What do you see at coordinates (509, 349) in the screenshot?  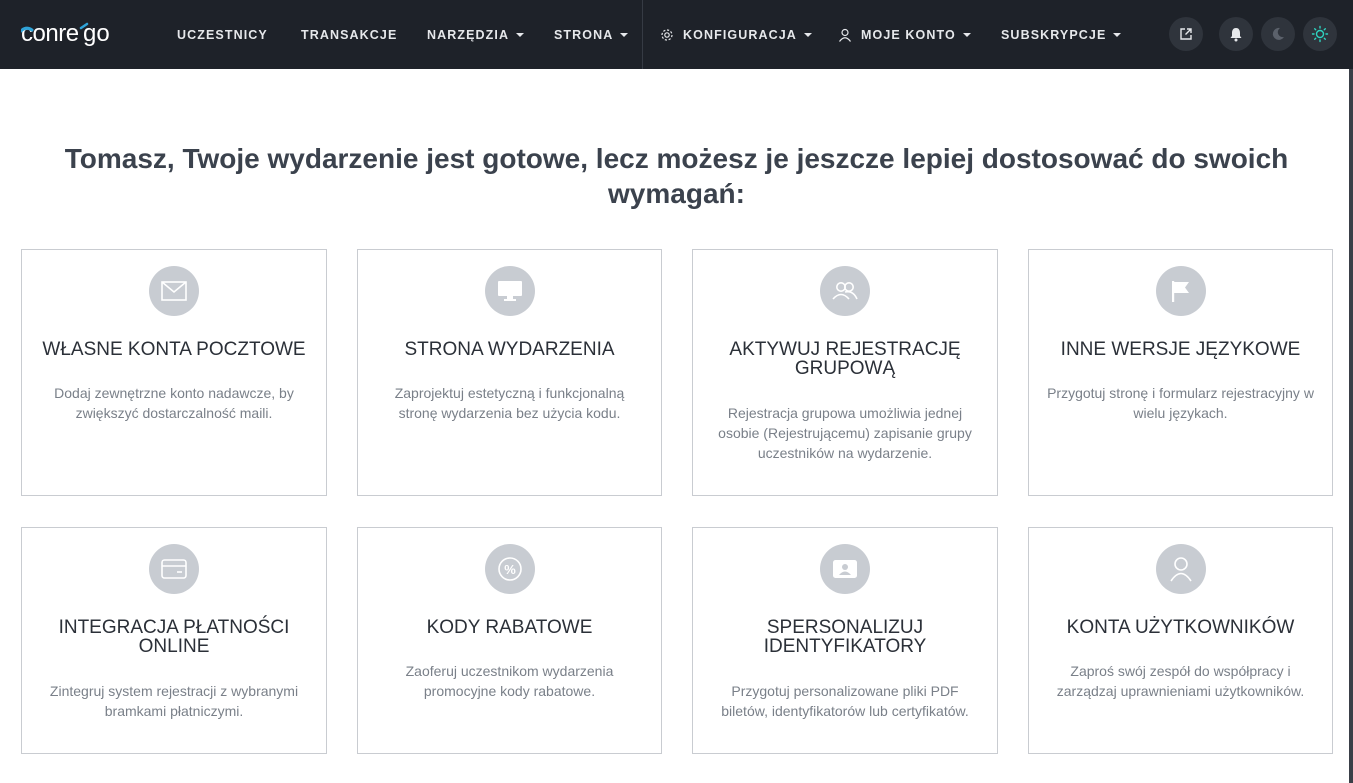 I see `card-title: STRONA WYDARZENIA` at bounding box center [509, 349].